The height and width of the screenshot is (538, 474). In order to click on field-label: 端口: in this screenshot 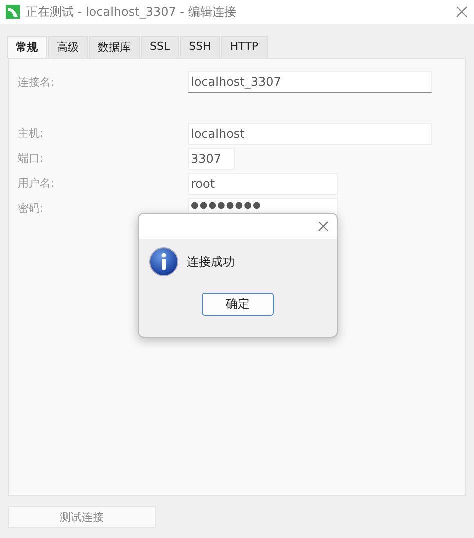, I will do `click(31, 158)`.